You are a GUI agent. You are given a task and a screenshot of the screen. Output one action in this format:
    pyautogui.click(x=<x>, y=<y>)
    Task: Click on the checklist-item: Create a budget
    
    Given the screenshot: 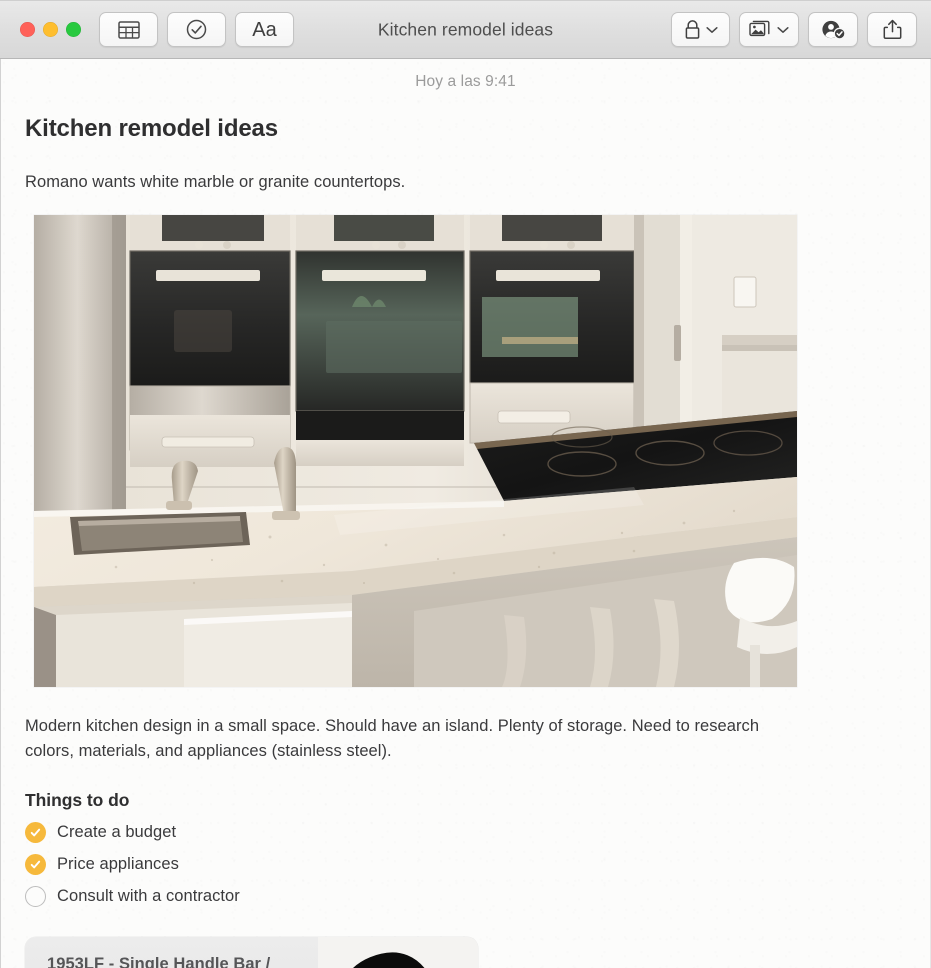 What is the action you would take?
    pyautogui.click(x=464, y=833)
    